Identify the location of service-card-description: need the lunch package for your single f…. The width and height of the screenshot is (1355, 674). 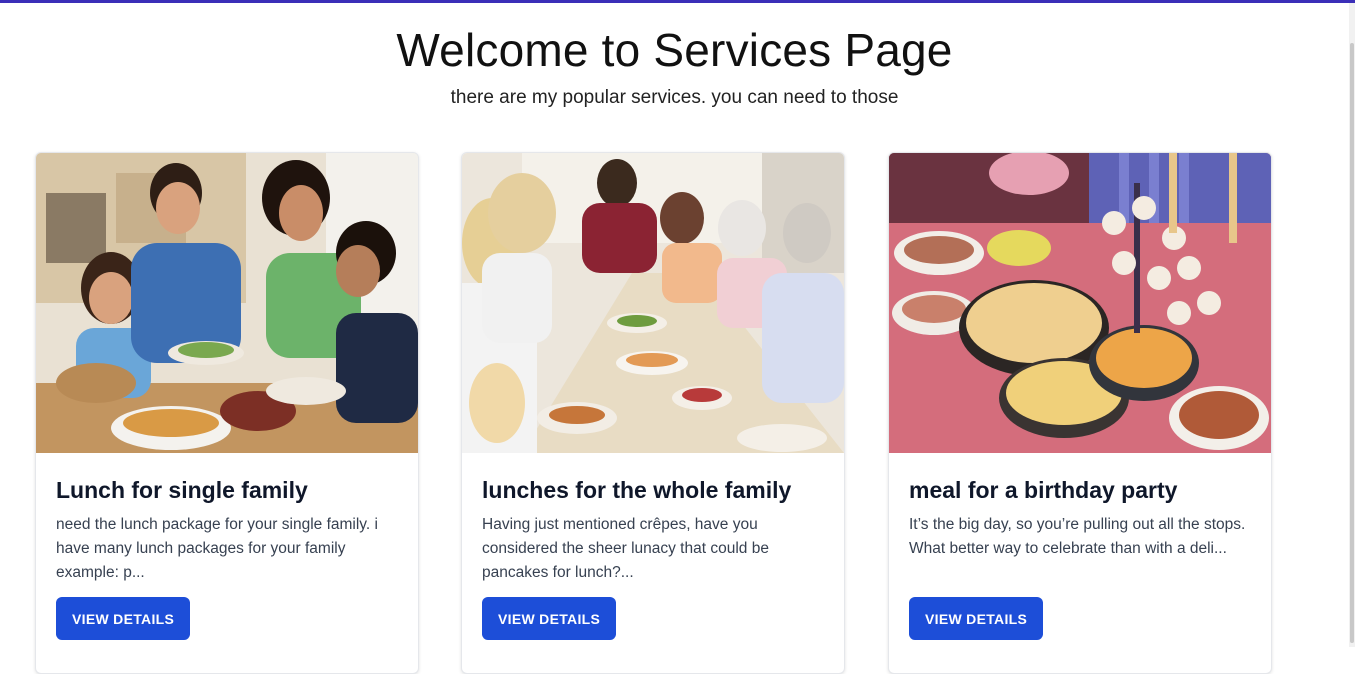
(217, 548).